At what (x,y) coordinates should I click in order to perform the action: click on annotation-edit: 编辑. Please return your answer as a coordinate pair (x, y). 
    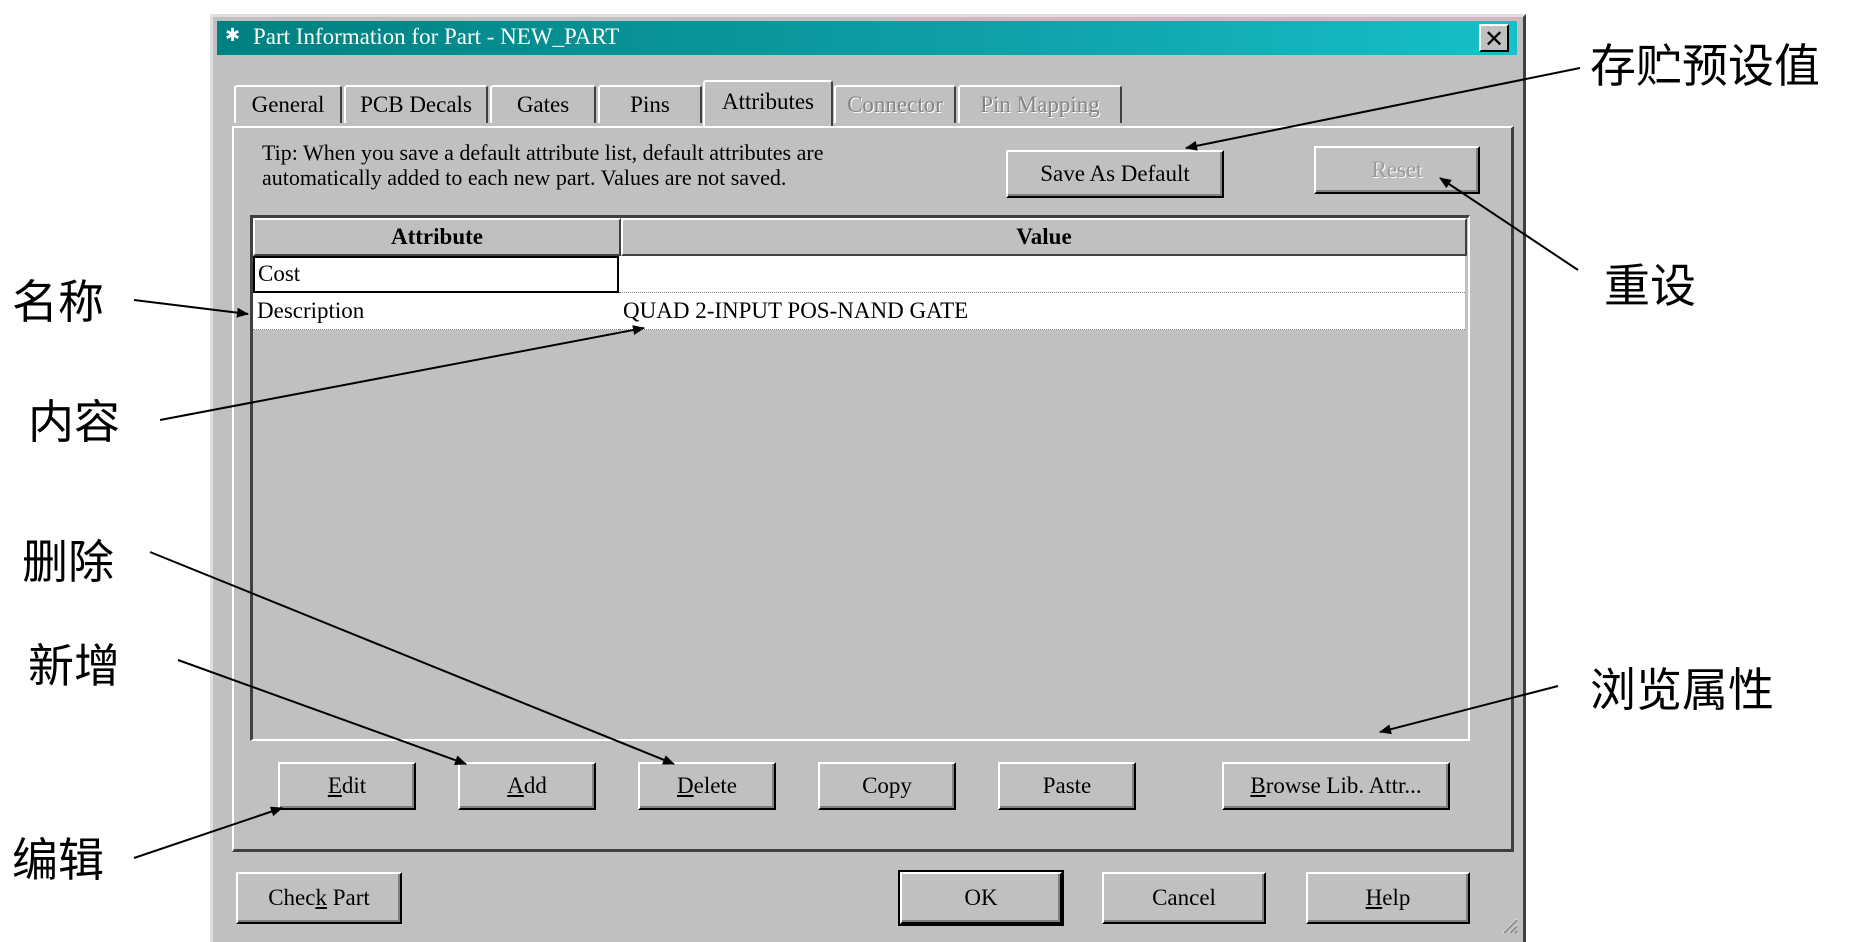
    Looking at the image, I should click on (58, 860).